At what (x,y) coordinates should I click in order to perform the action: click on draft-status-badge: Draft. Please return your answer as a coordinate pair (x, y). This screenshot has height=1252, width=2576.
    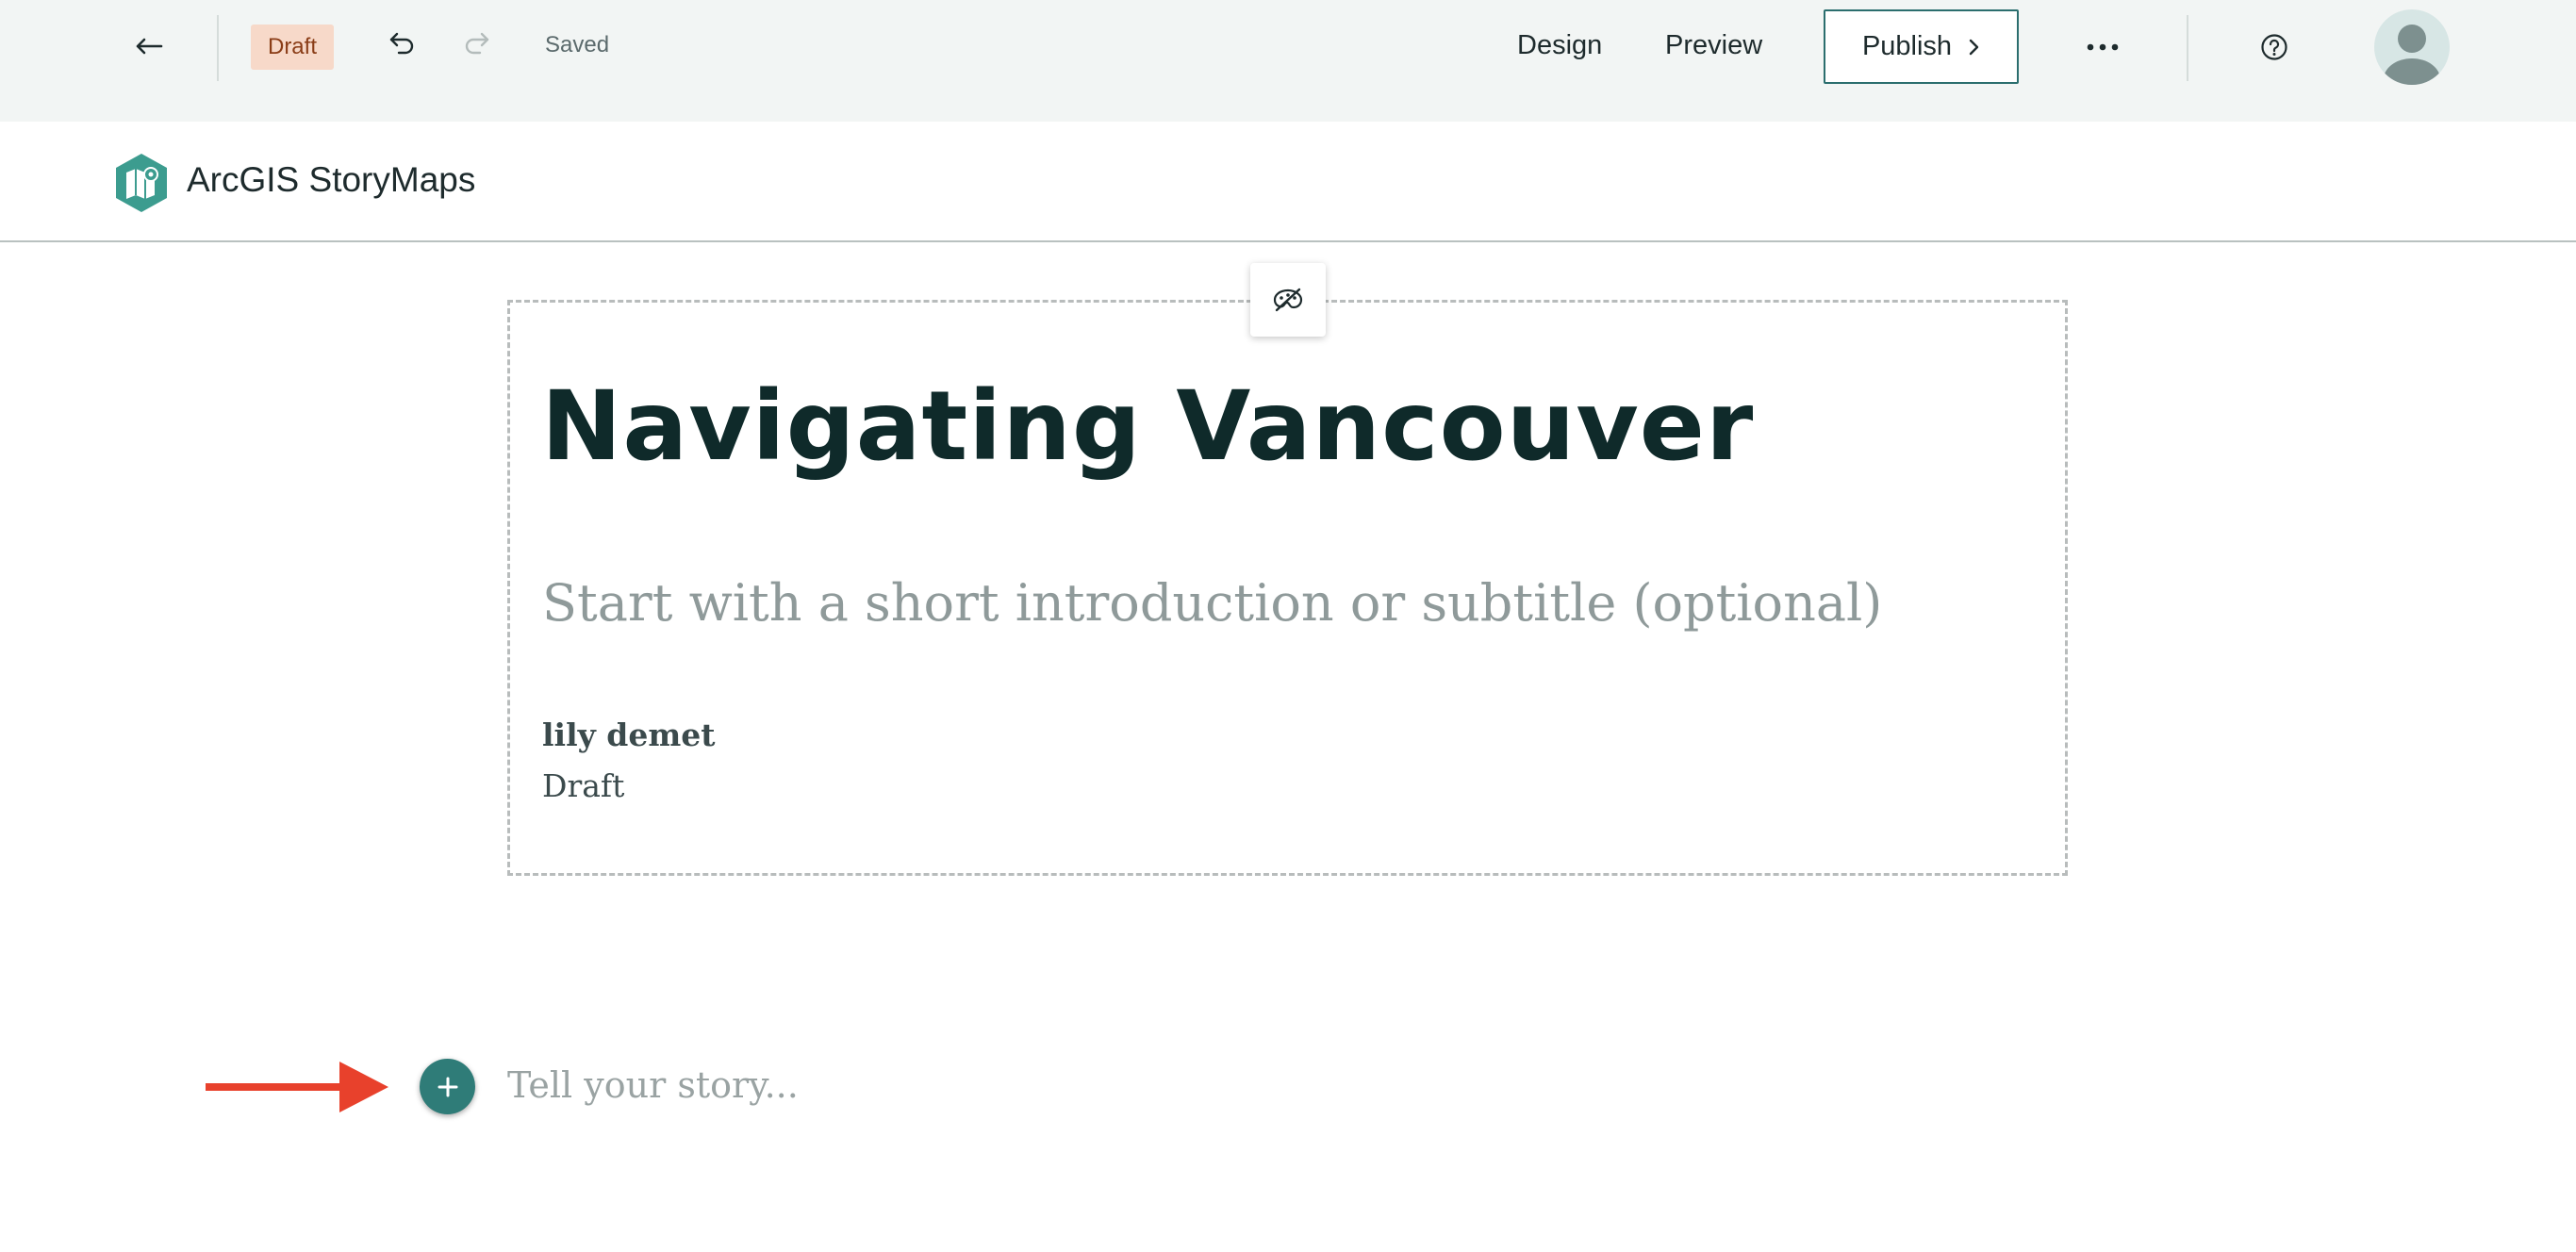
    Looking at the image, I should click on (292, 47).